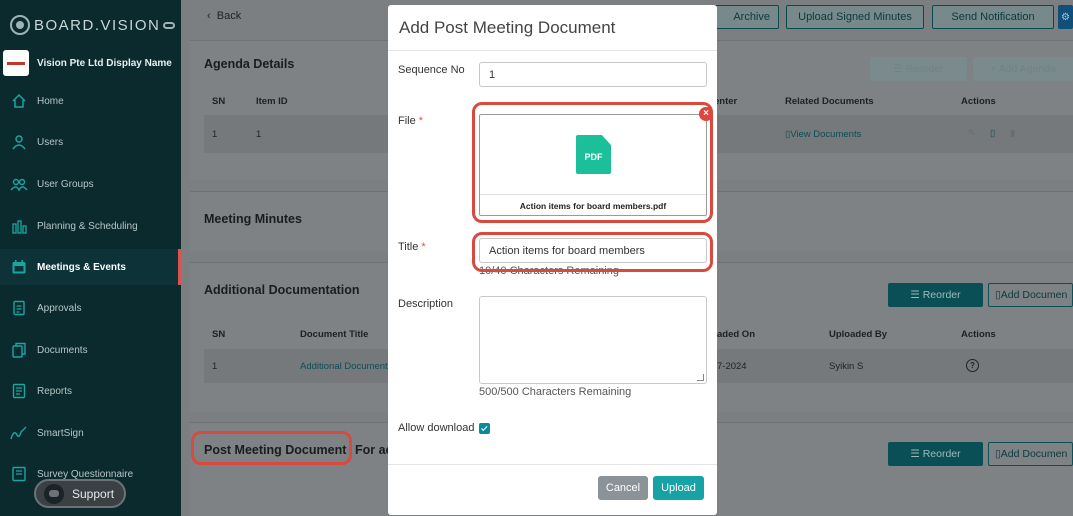 This screenshot has height=516, width=1073. What do you see at coordinates (90, 433) in the screenshot?
I see `sidebar-item-smartsign: SmartSign` at bounding box center [90, 433].